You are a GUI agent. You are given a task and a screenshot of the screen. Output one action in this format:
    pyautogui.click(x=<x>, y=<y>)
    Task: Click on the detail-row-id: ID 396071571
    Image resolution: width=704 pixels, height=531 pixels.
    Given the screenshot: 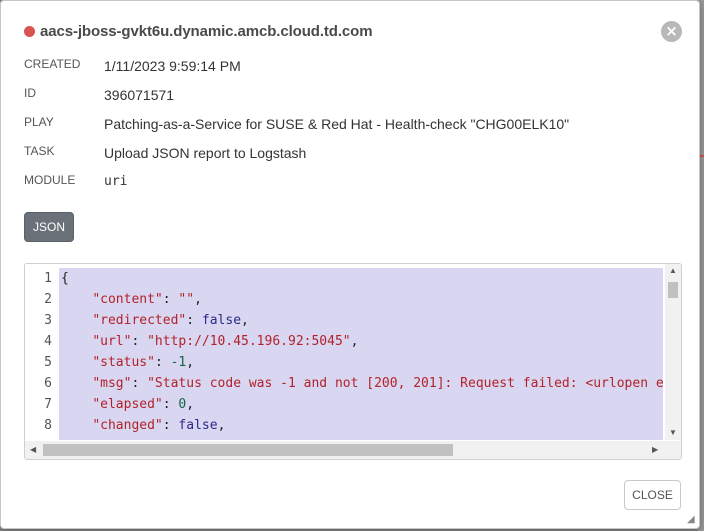 What is the action you would take?
    pyautogui.click(x=344, y=96)
    